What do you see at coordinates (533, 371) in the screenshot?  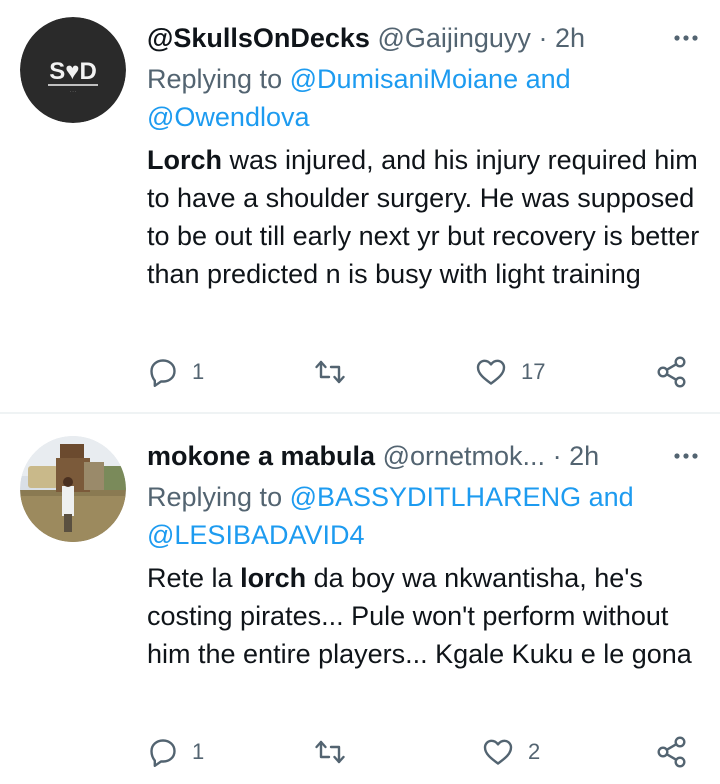 I see `like-count: 17` at bounding box center [533, 371].